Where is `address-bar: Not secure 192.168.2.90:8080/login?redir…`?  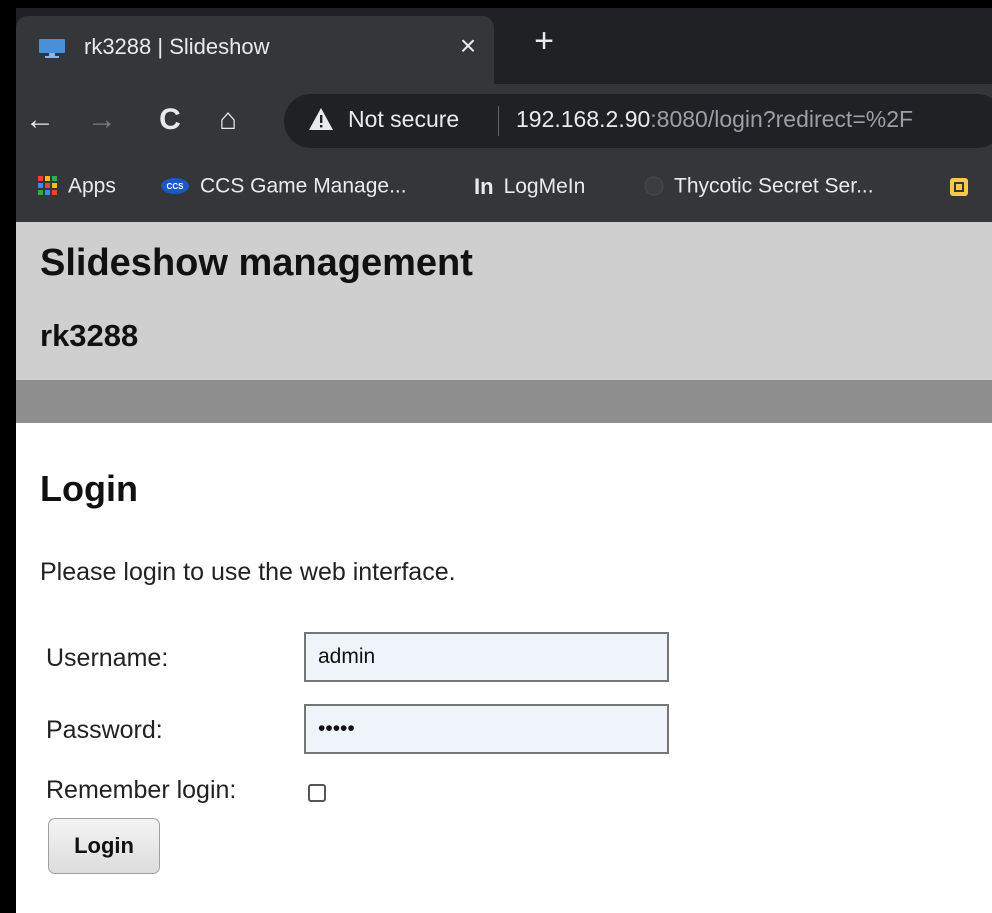 address-bar: Not secure 192.168.2.90:8080/login?redir… is located at coordinates (638, 121).